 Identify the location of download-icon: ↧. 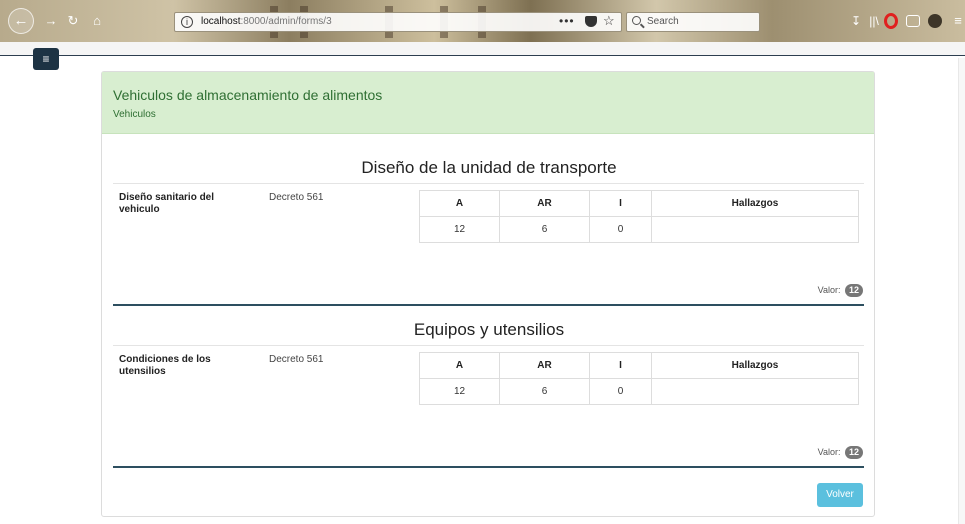
(856, 21).